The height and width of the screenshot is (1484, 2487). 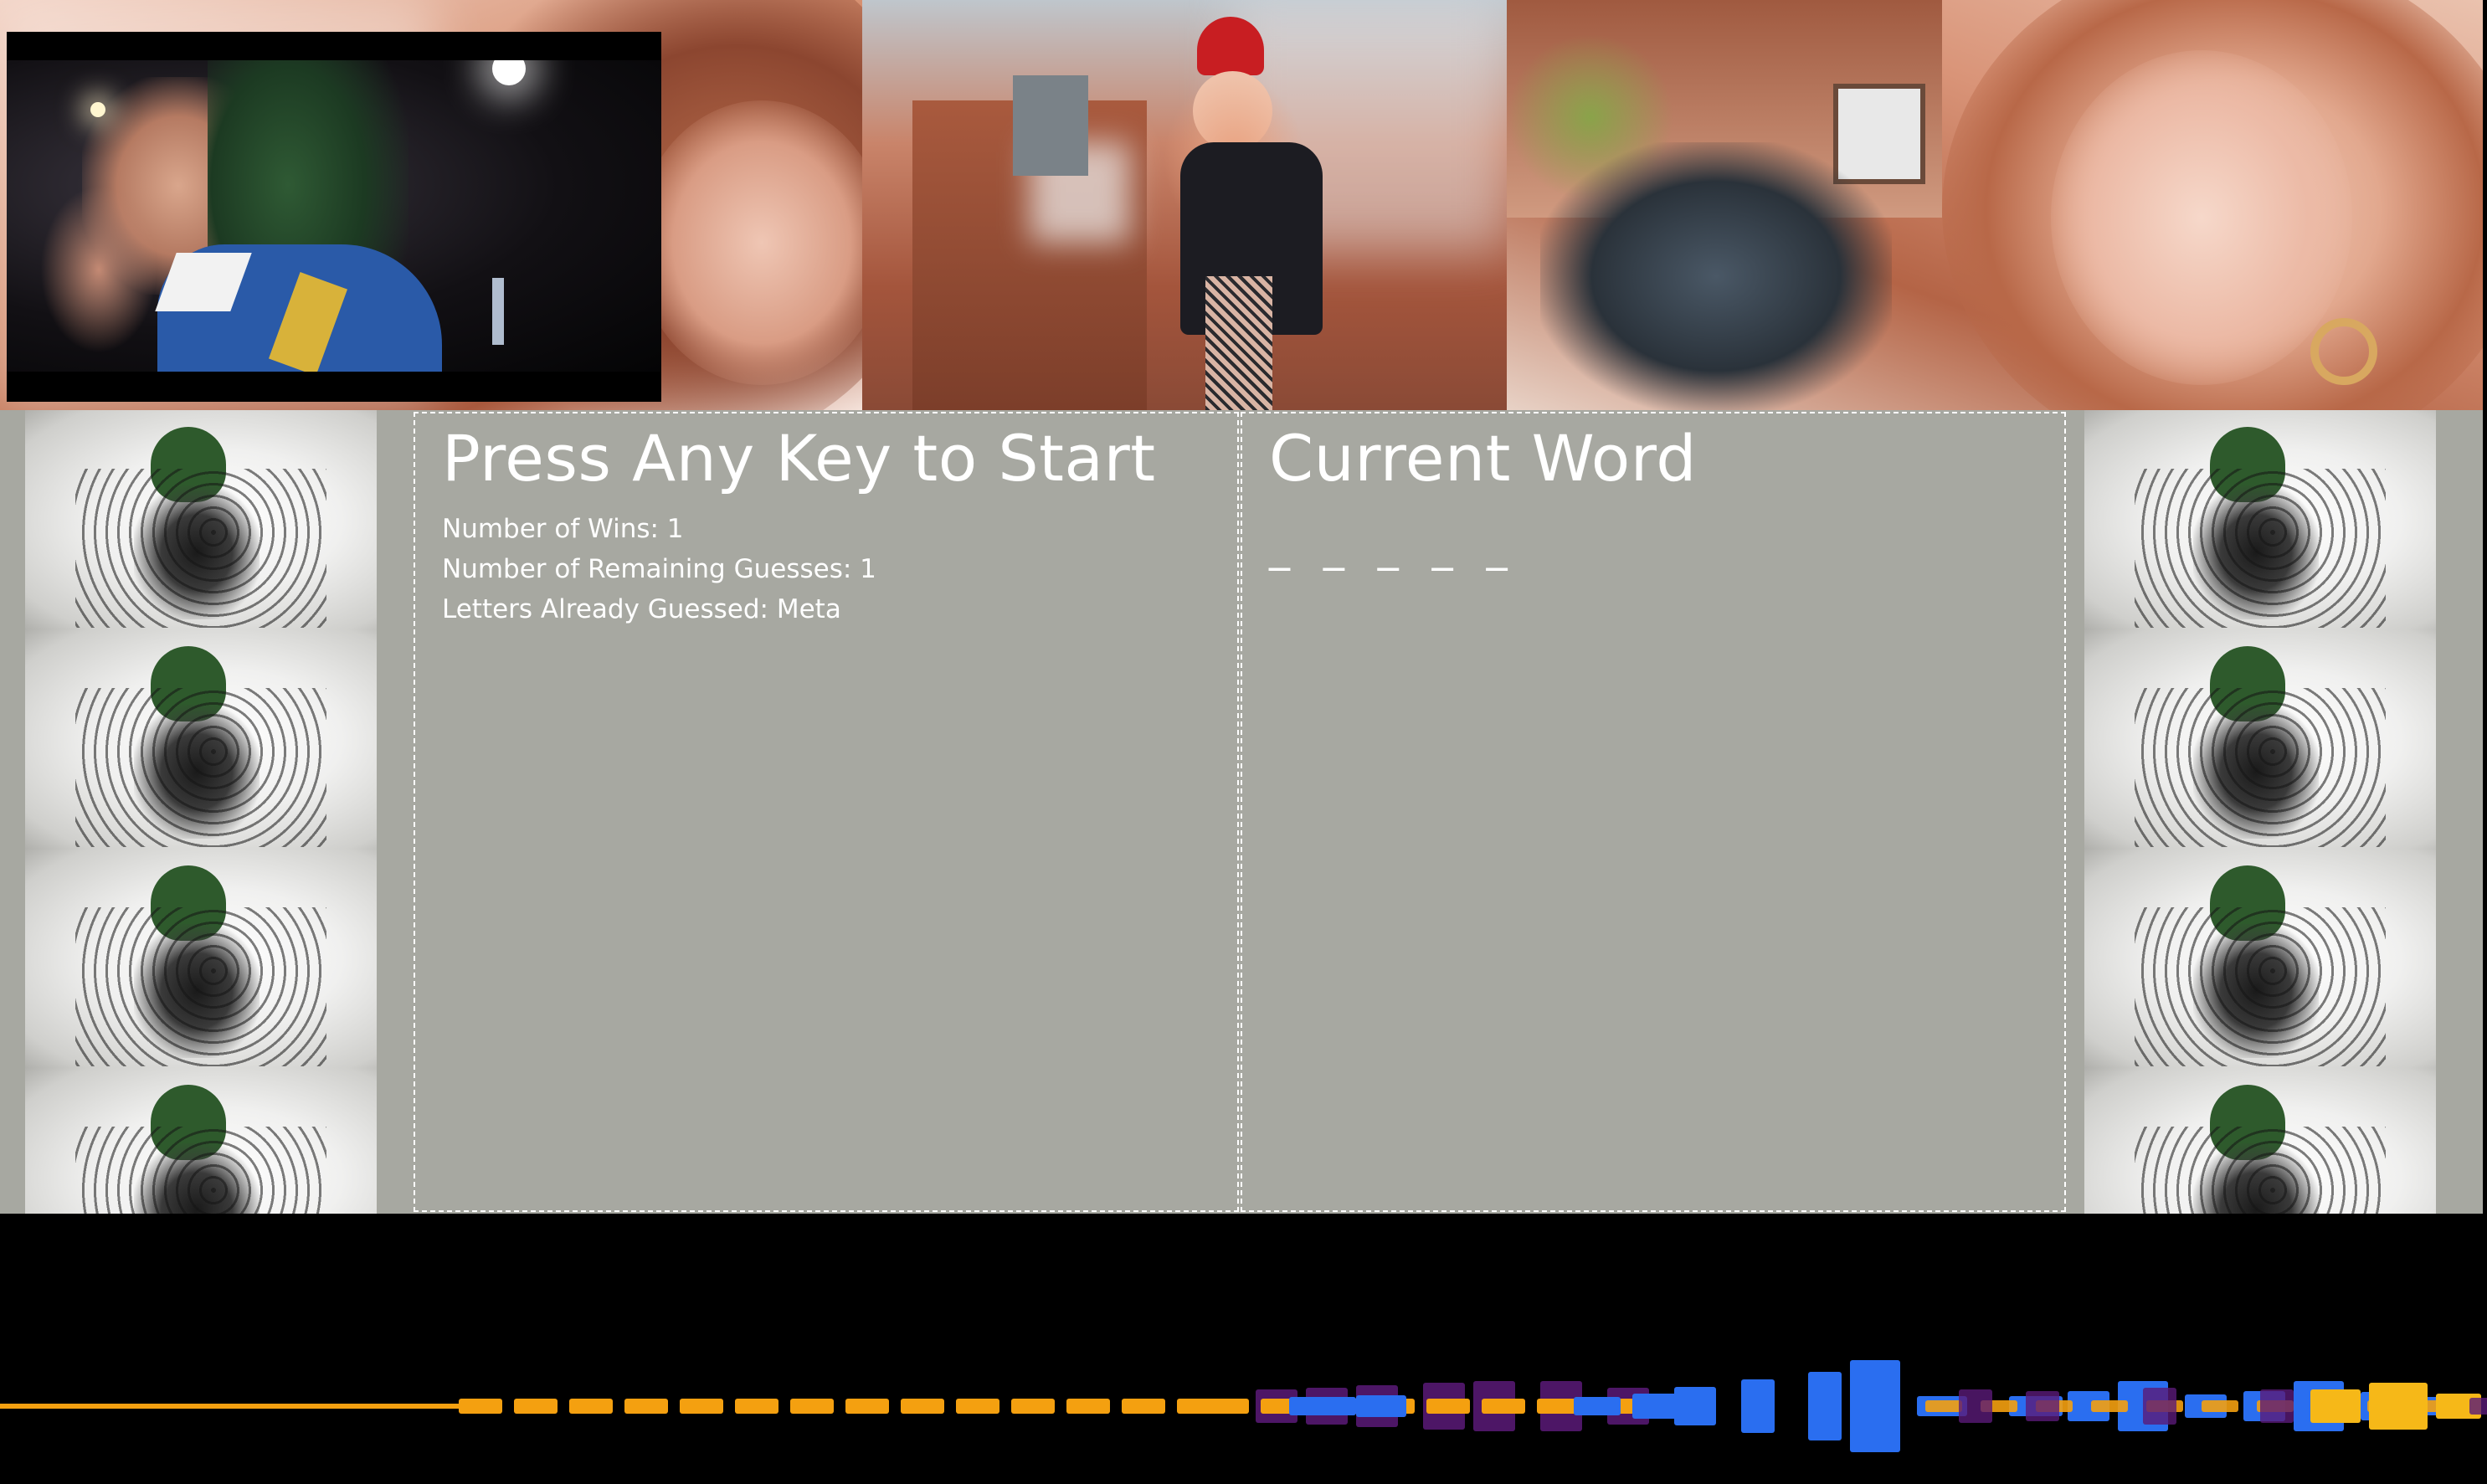 I want to click on start-prompt: Press Any Key to Start, so click(x=799, y=458).